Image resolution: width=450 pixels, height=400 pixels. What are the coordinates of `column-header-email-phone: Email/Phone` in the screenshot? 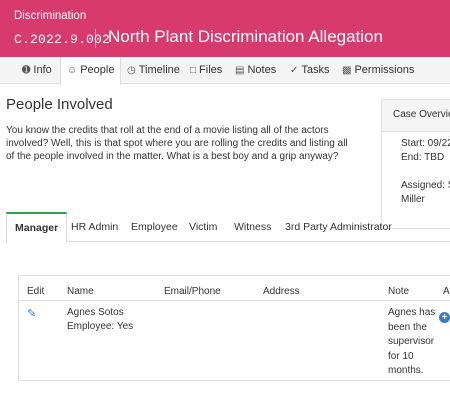 It's located at (192, 291).